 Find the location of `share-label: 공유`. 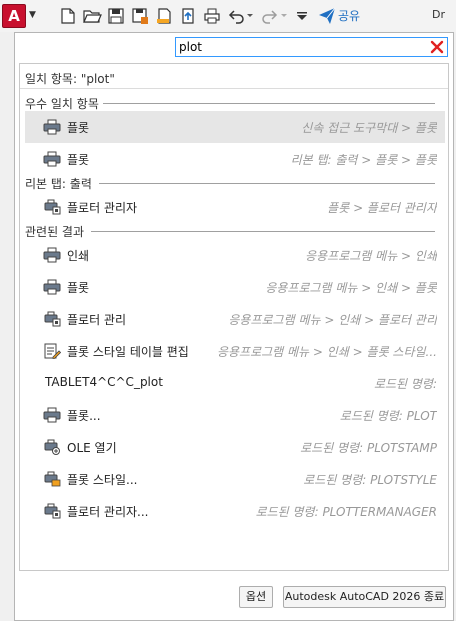

share-label: 공유 is located at coordinates (349, 16).